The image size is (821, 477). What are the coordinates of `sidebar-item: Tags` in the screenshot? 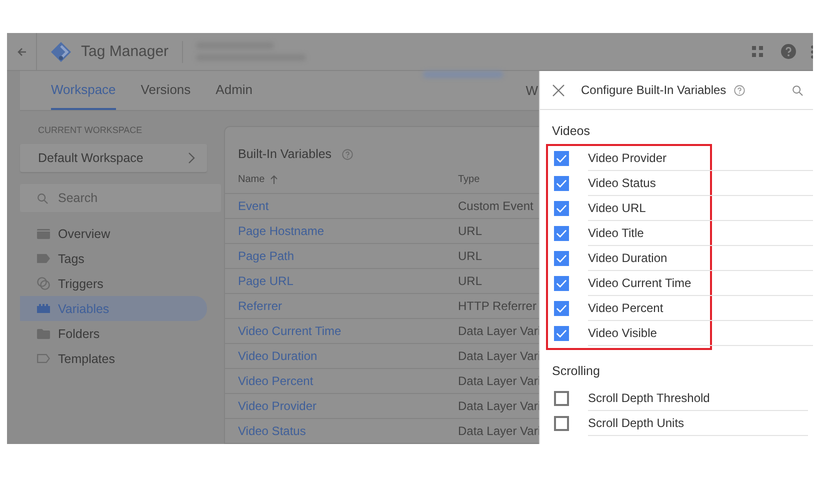 It's located at (113, 258).